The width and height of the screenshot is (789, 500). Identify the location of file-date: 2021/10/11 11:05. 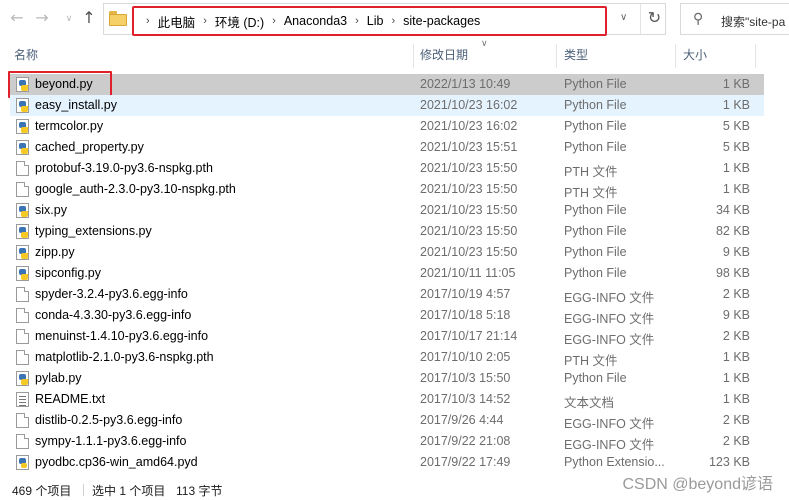
(468, 273).